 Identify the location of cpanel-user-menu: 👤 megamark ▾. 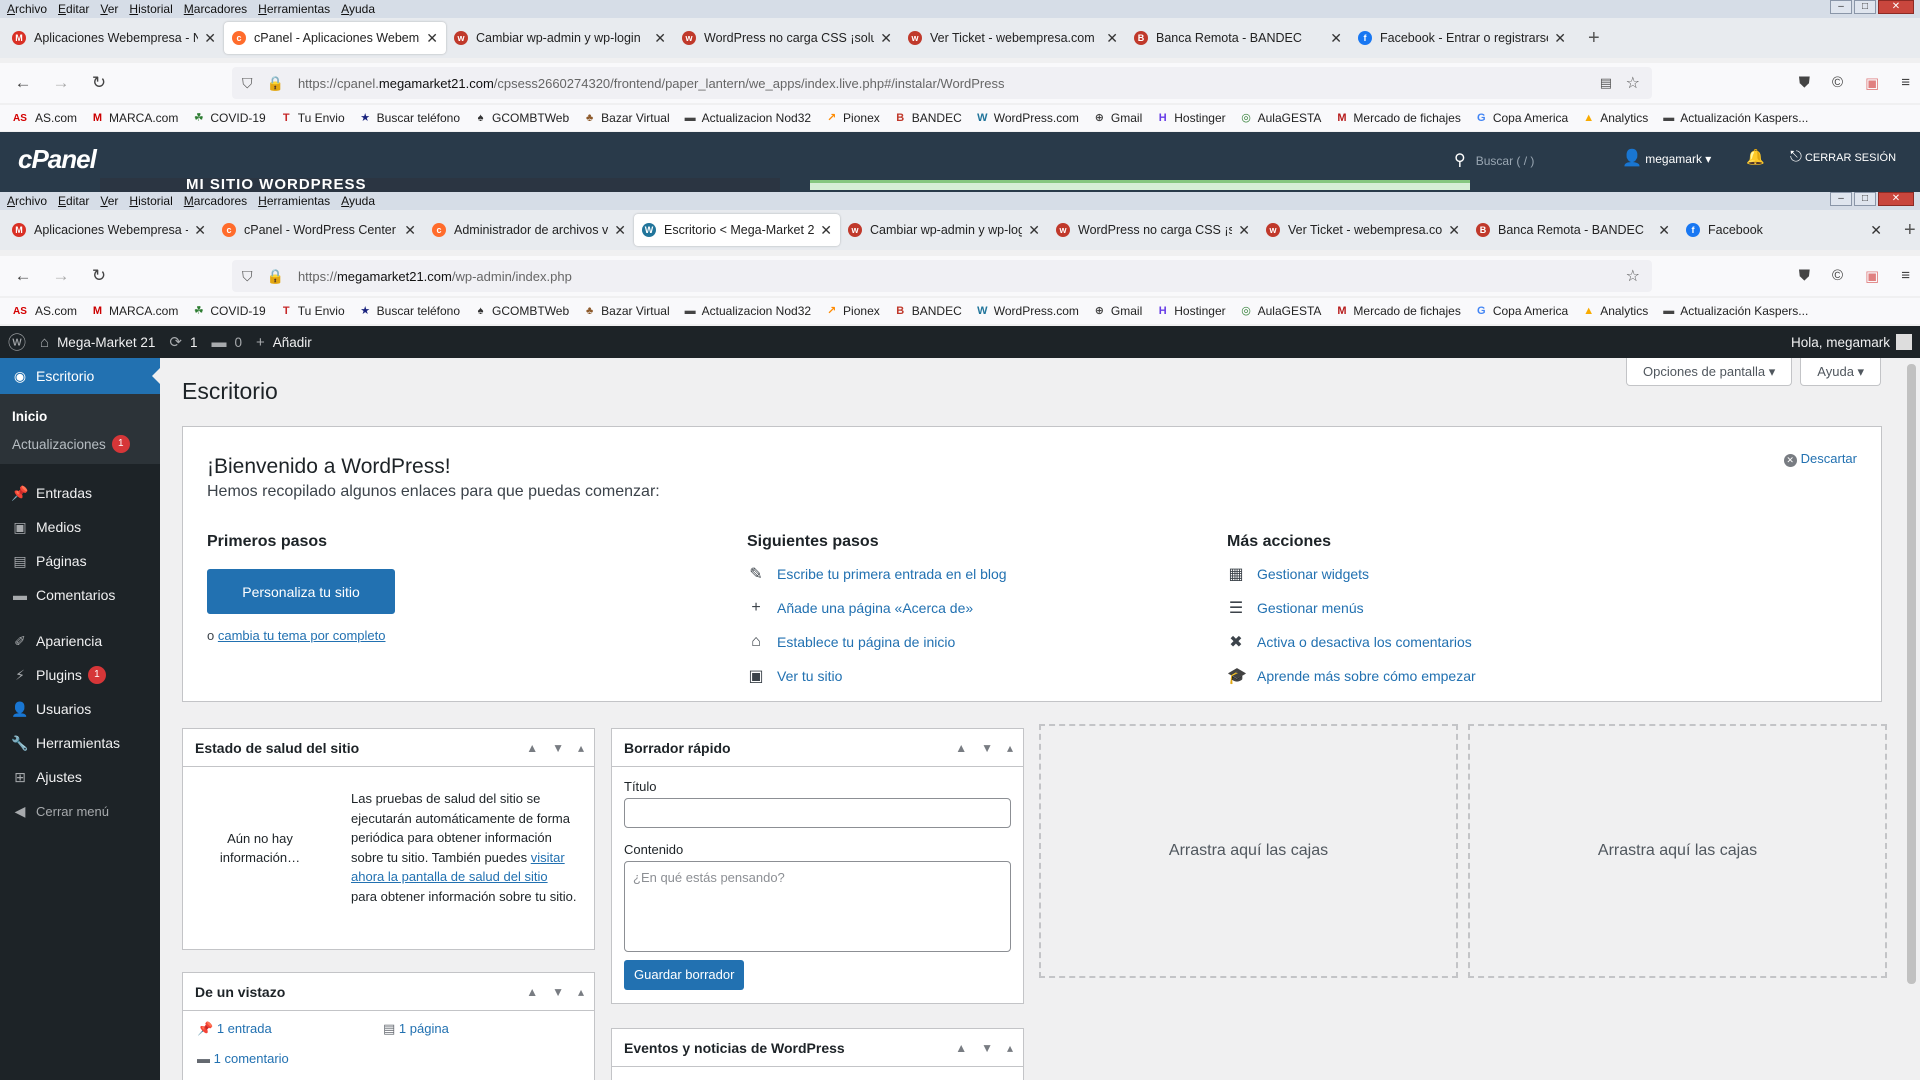
(1666, 158).